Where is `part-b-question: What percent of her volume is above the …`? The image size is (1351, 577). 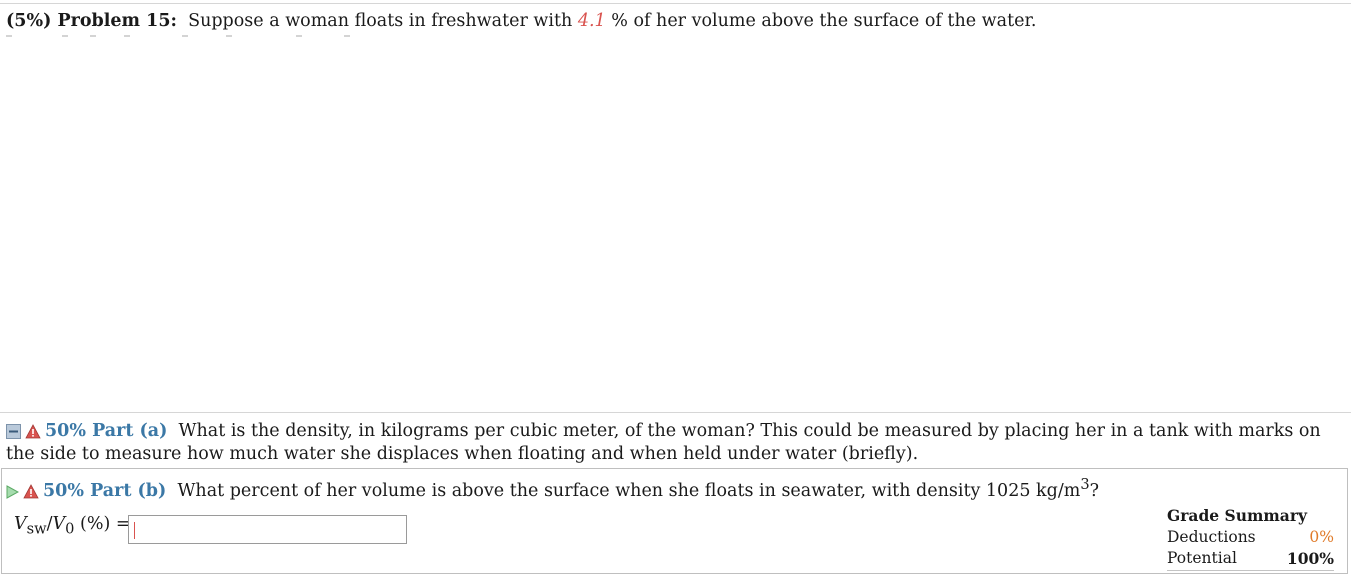
part-b-question: What percent of her volume is above the … is located at coordinates (629, 490).